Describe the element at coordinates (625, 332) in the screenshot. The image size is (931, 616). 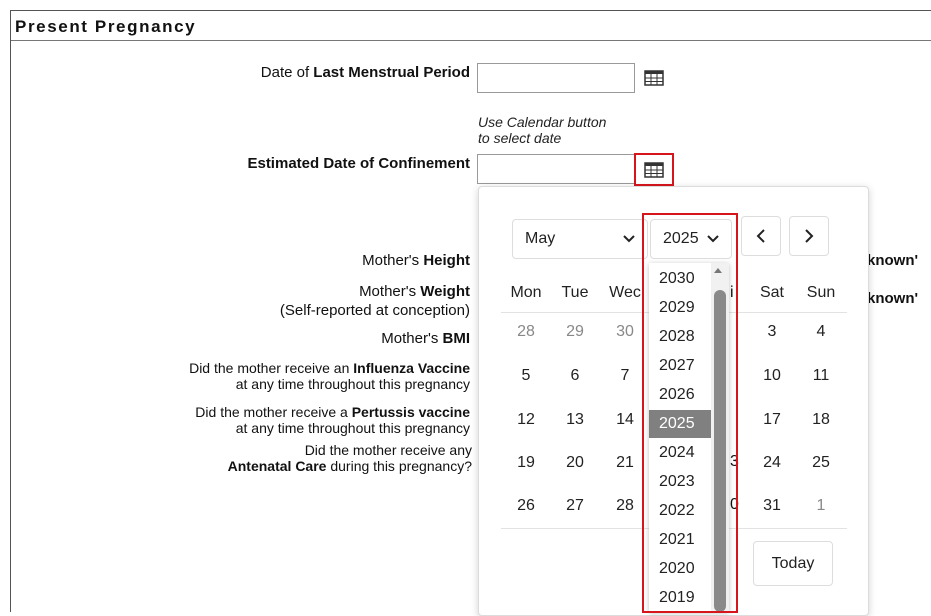
I see `day-cell: 30` at that location.